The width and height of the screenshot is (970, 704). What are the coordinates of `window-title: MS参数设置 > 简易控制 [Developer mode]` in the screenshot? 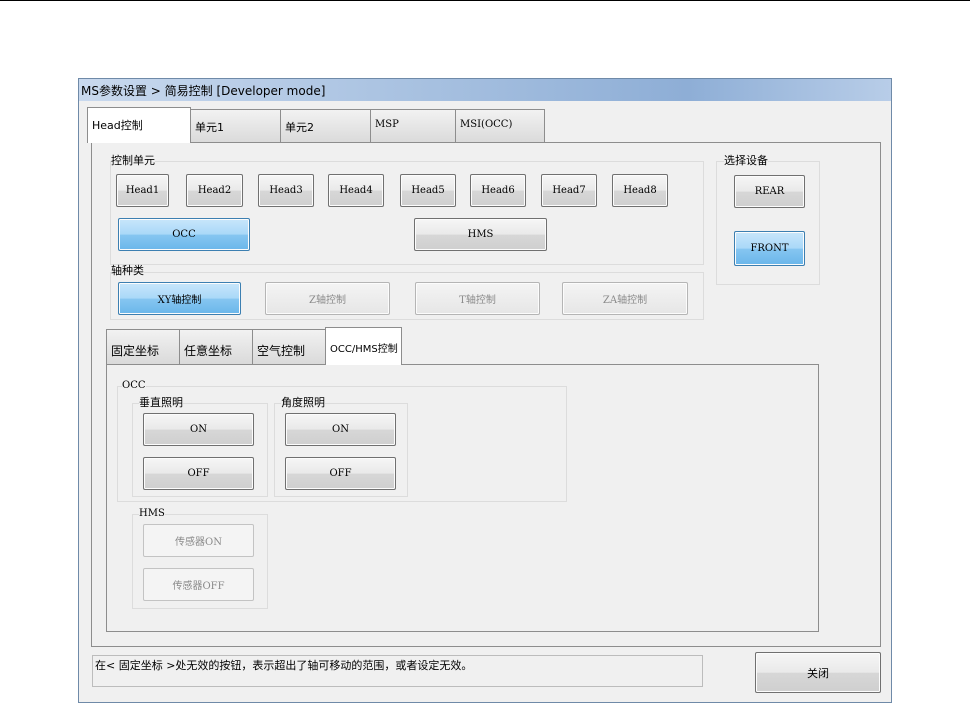 It's located at (203, 91).